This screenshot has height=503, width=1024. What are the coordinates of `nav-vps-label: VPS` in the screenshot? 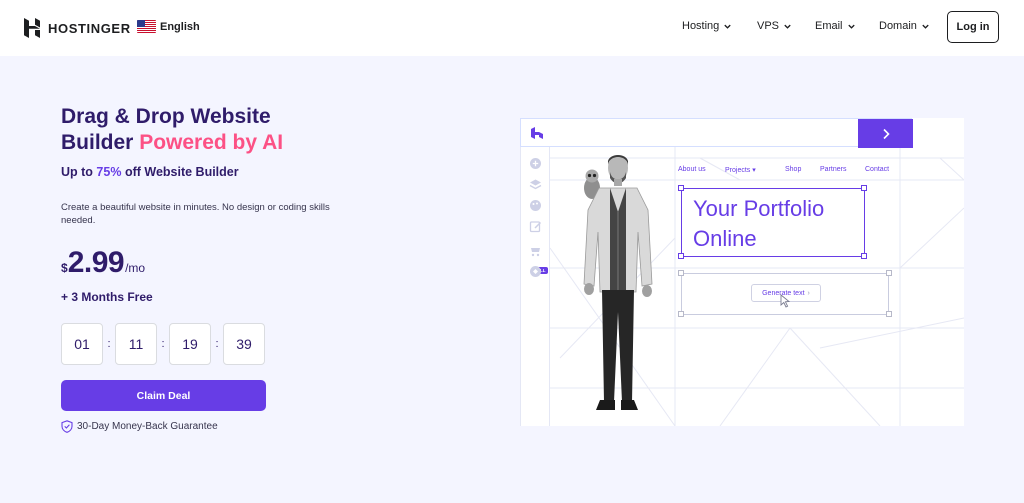 It's located at (768, 26).